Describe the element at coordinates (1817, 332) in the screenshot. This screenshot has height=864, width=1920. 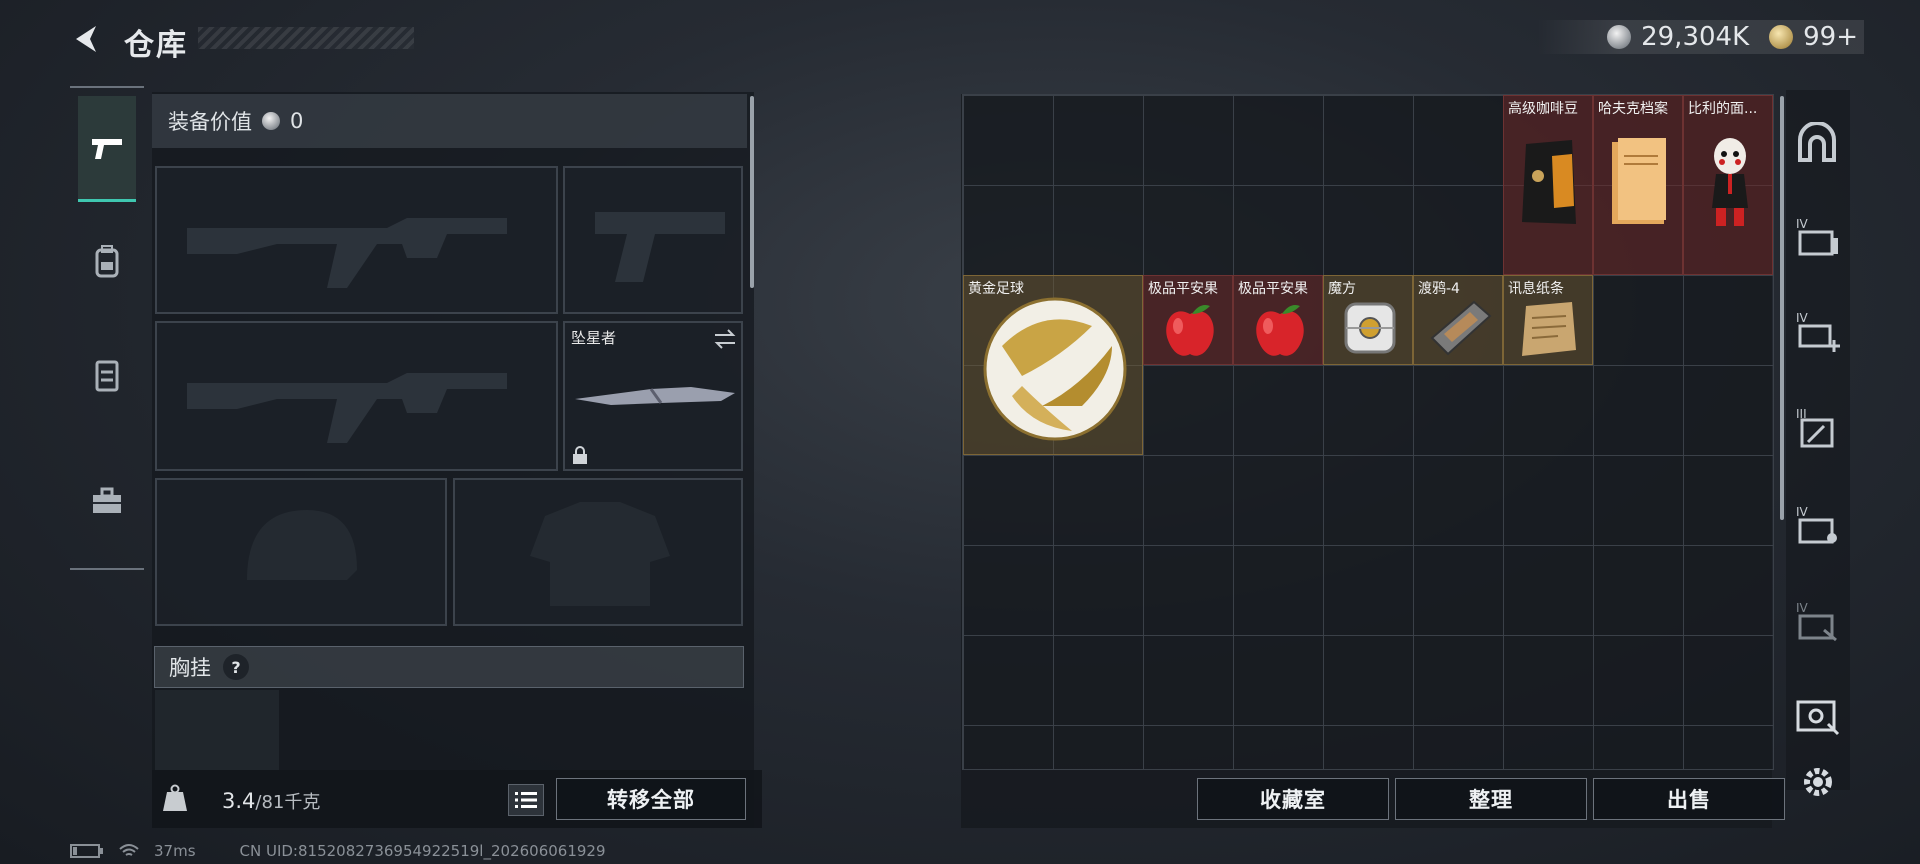
I see `tier-iv-add-icon: IV` at that location.